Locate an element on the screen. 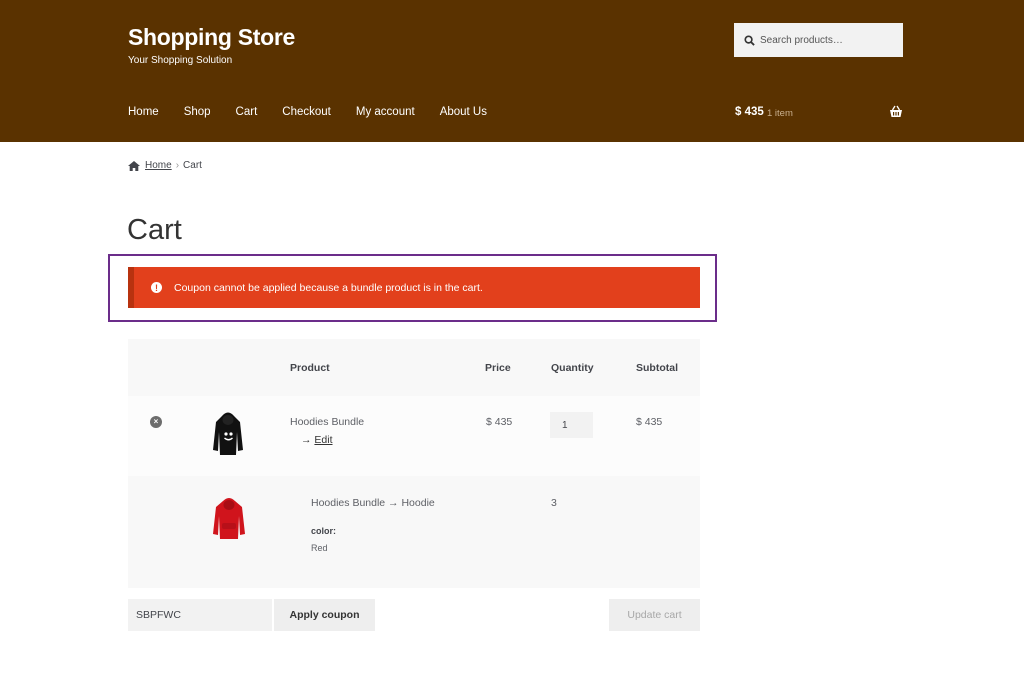  table-row: Hoodies Bundle → Hoodie color: Red 3 is located at coordinates (414, 532).